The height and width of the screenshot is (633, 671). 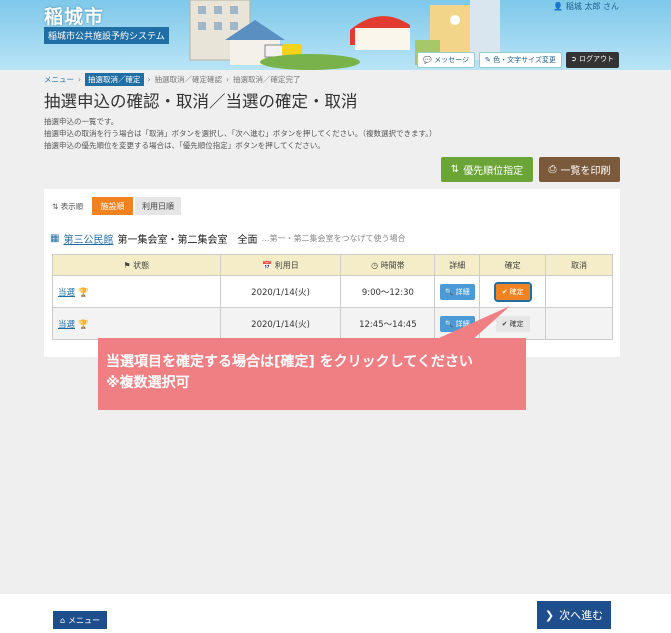 What do you see at coordinates (84, 620) in the screenshot?
I see `menu-button-label: メニュー` at bounding box center [84, 620].